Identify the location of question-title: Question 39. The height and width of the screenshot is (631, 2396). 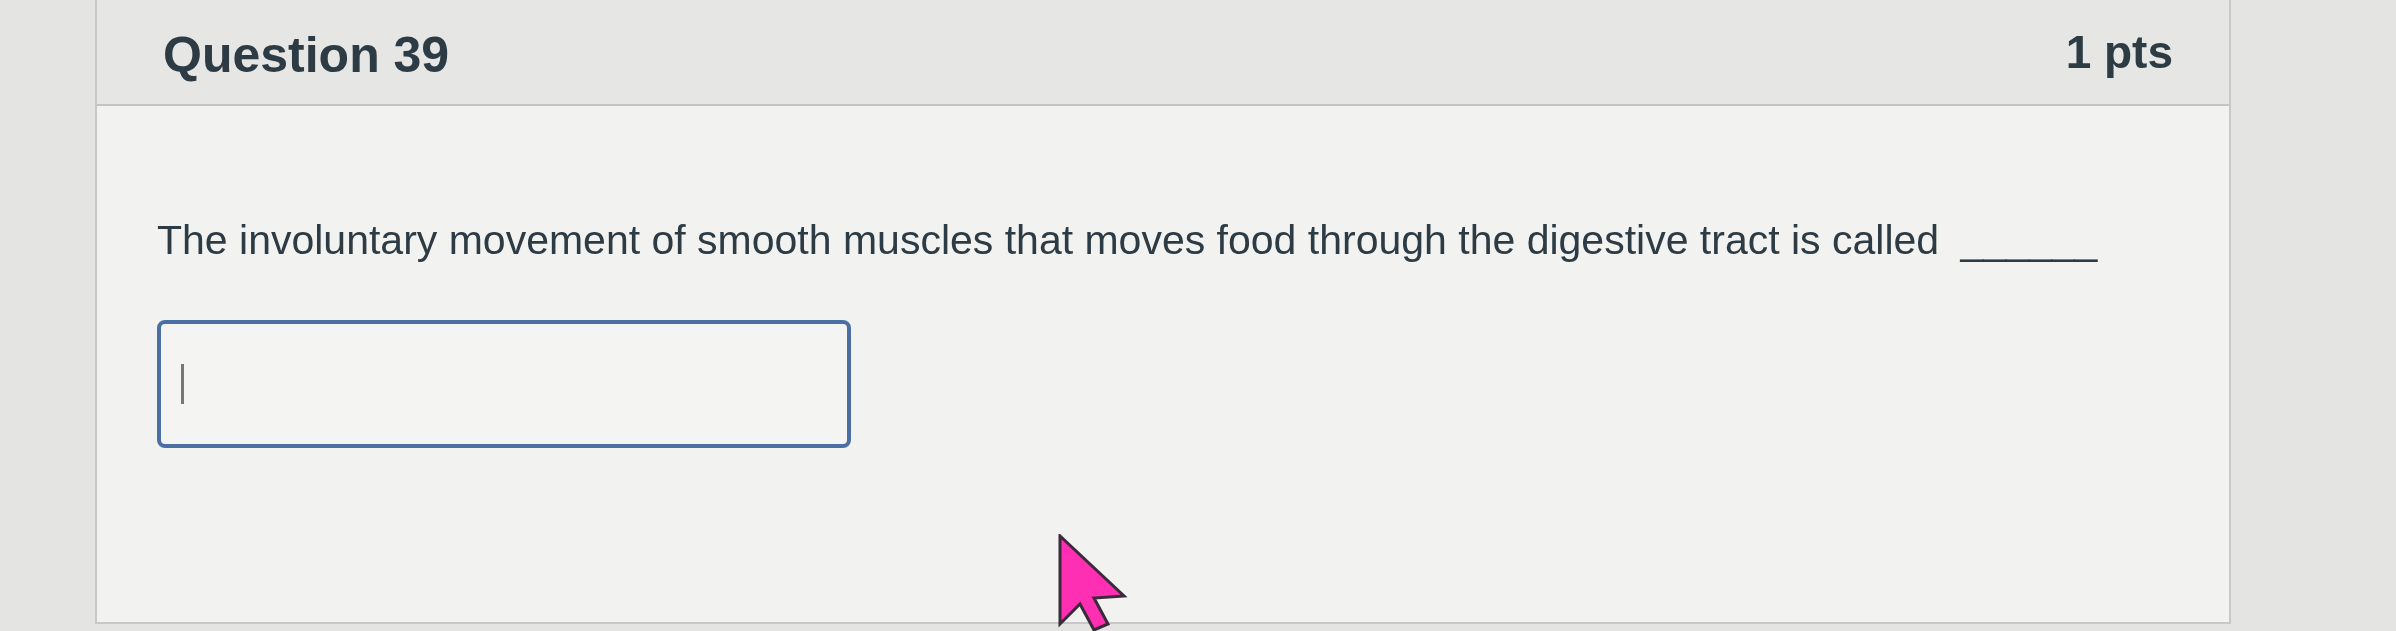
(306, 55).